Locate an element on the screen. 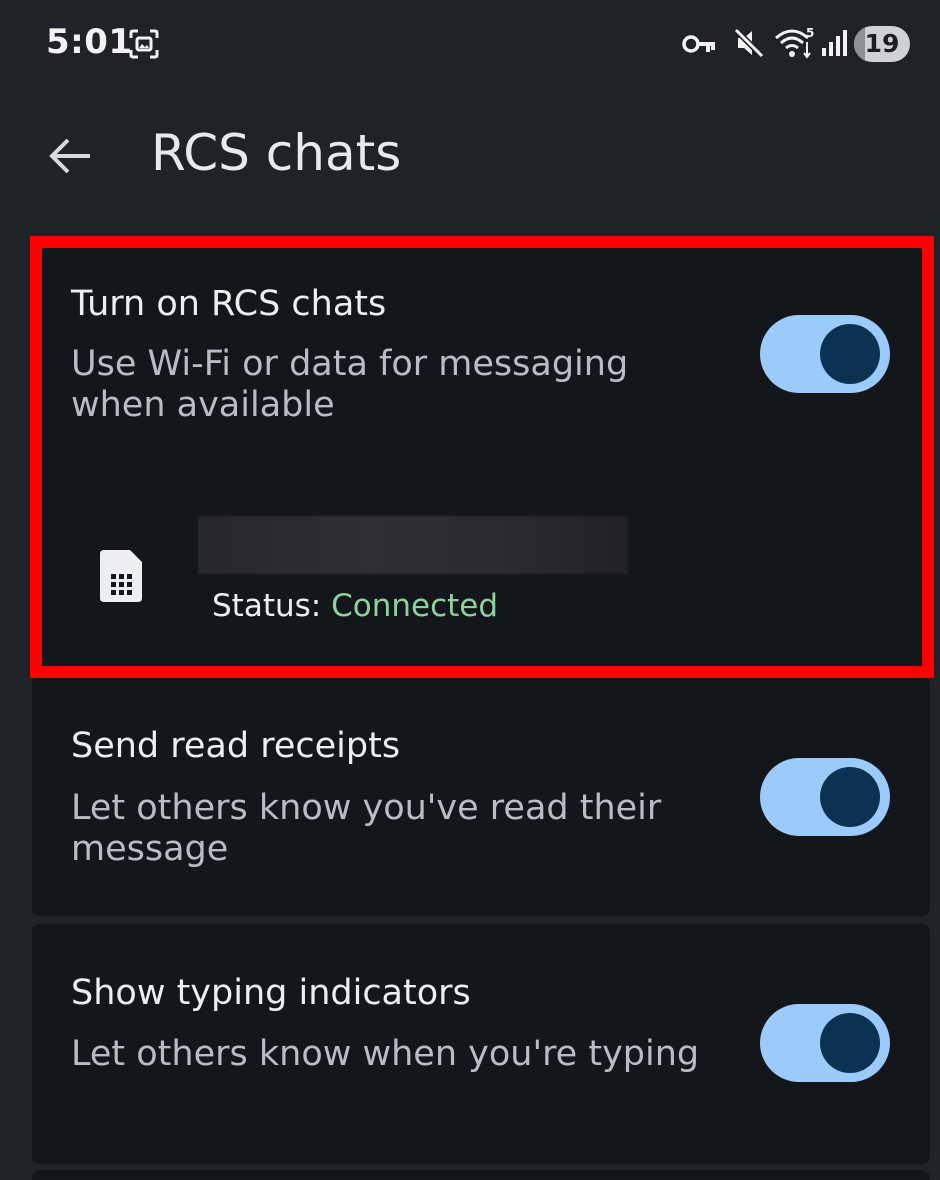 Image resolution: width=940 pixels, height=1180 pixels. battery-level: 19 is located at coordinates (882, 43).